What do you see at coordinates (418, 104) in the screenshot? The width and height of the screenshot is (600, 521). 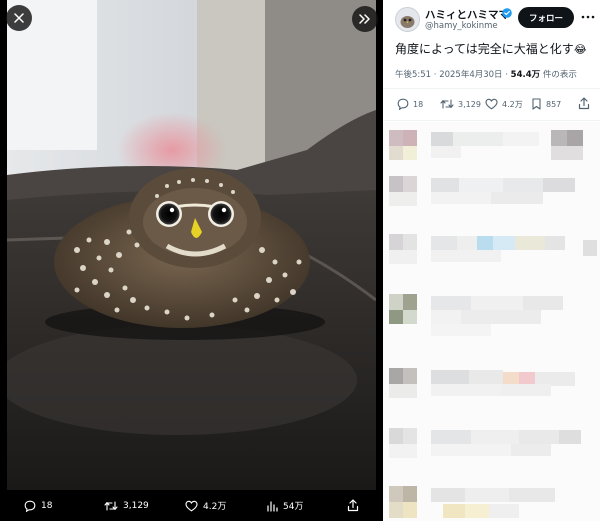 I see `reply-count: 18` at bounding box center [418, 104].